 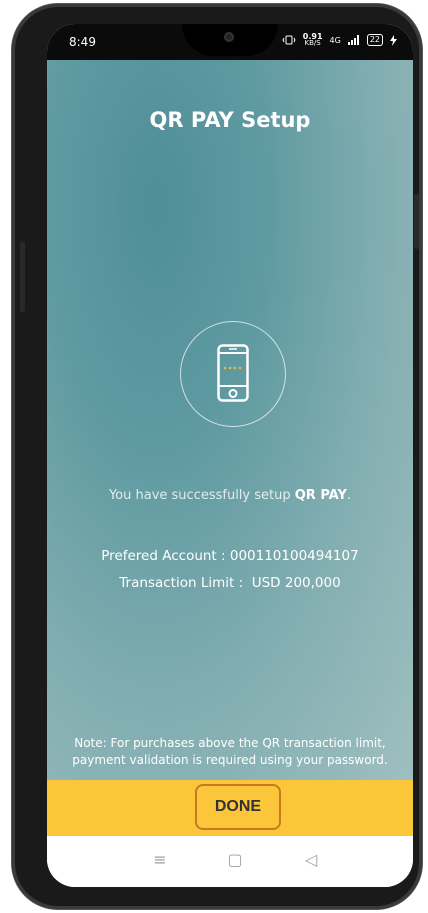 I want to click on side-button-left, so click(x=22, y=277).